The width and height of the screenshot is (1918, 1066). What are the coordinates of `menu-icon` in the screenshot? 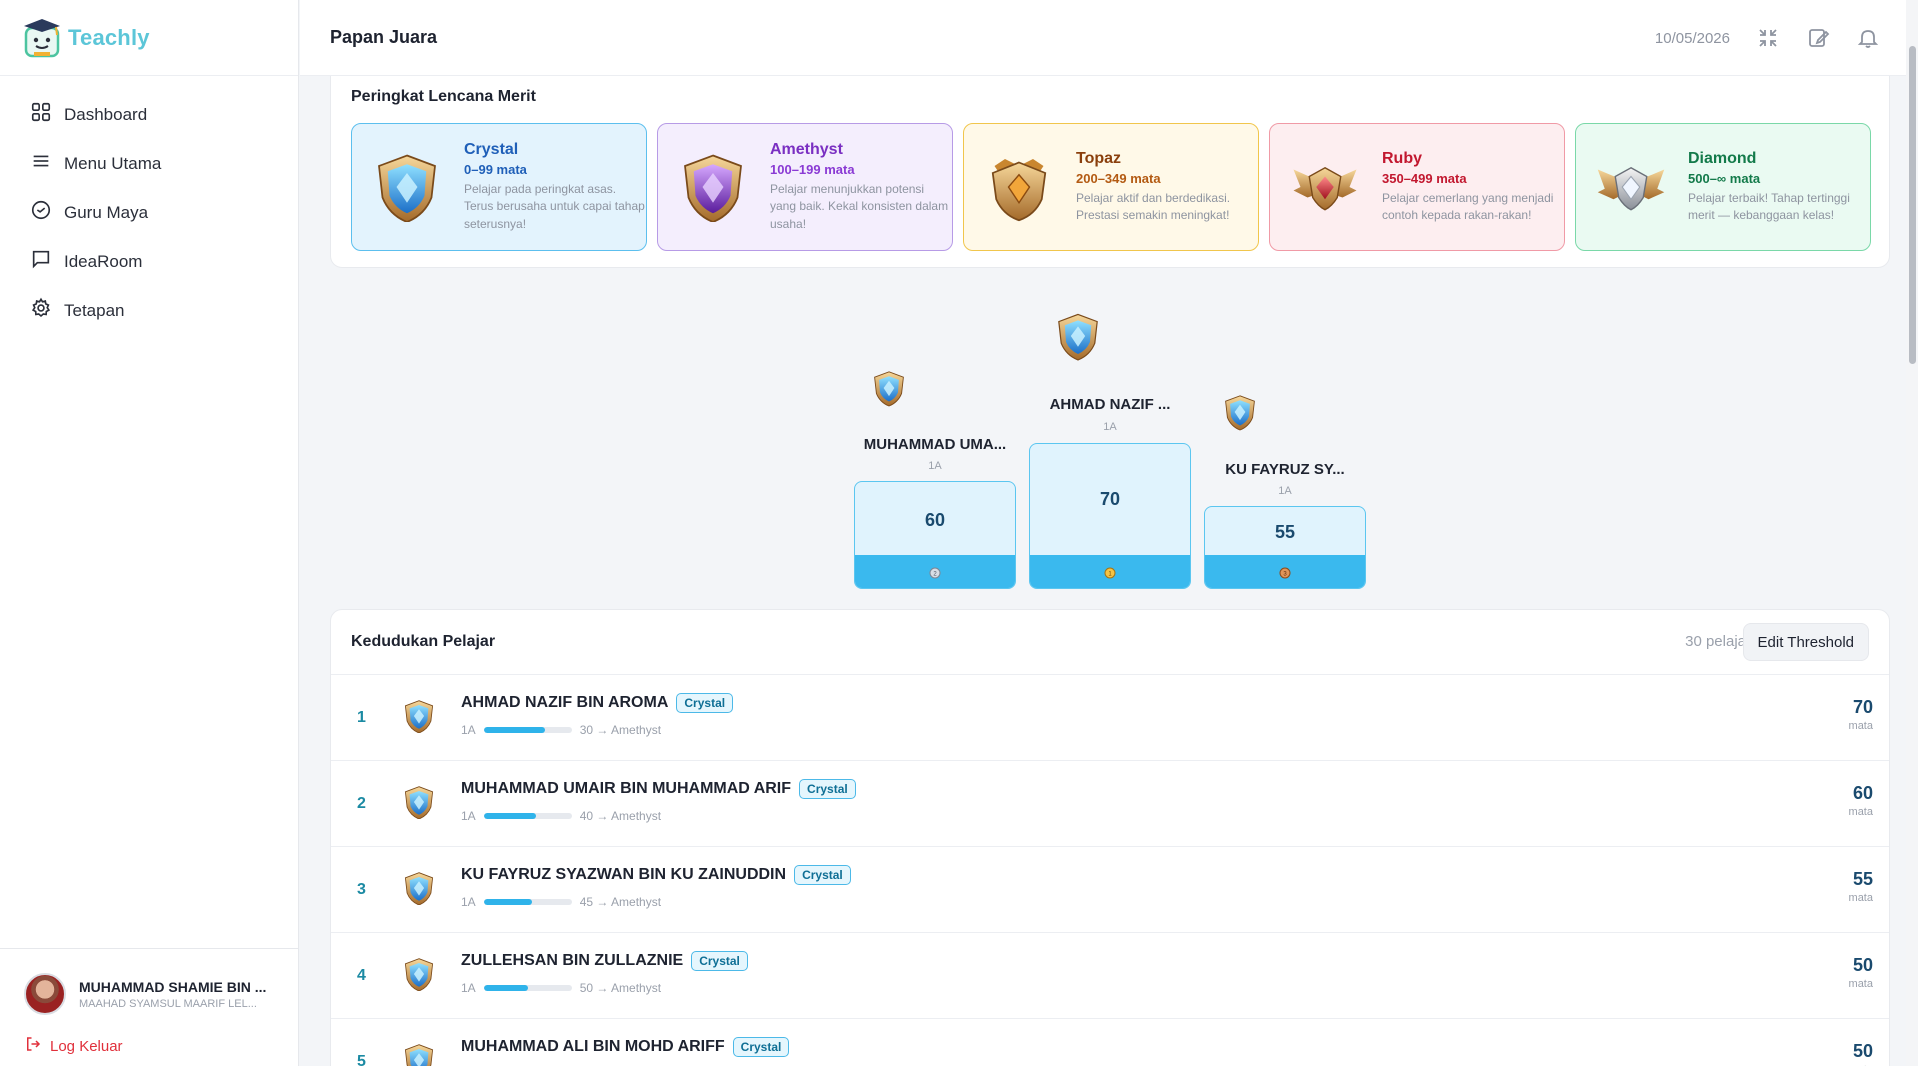 It's located at (47, 163).